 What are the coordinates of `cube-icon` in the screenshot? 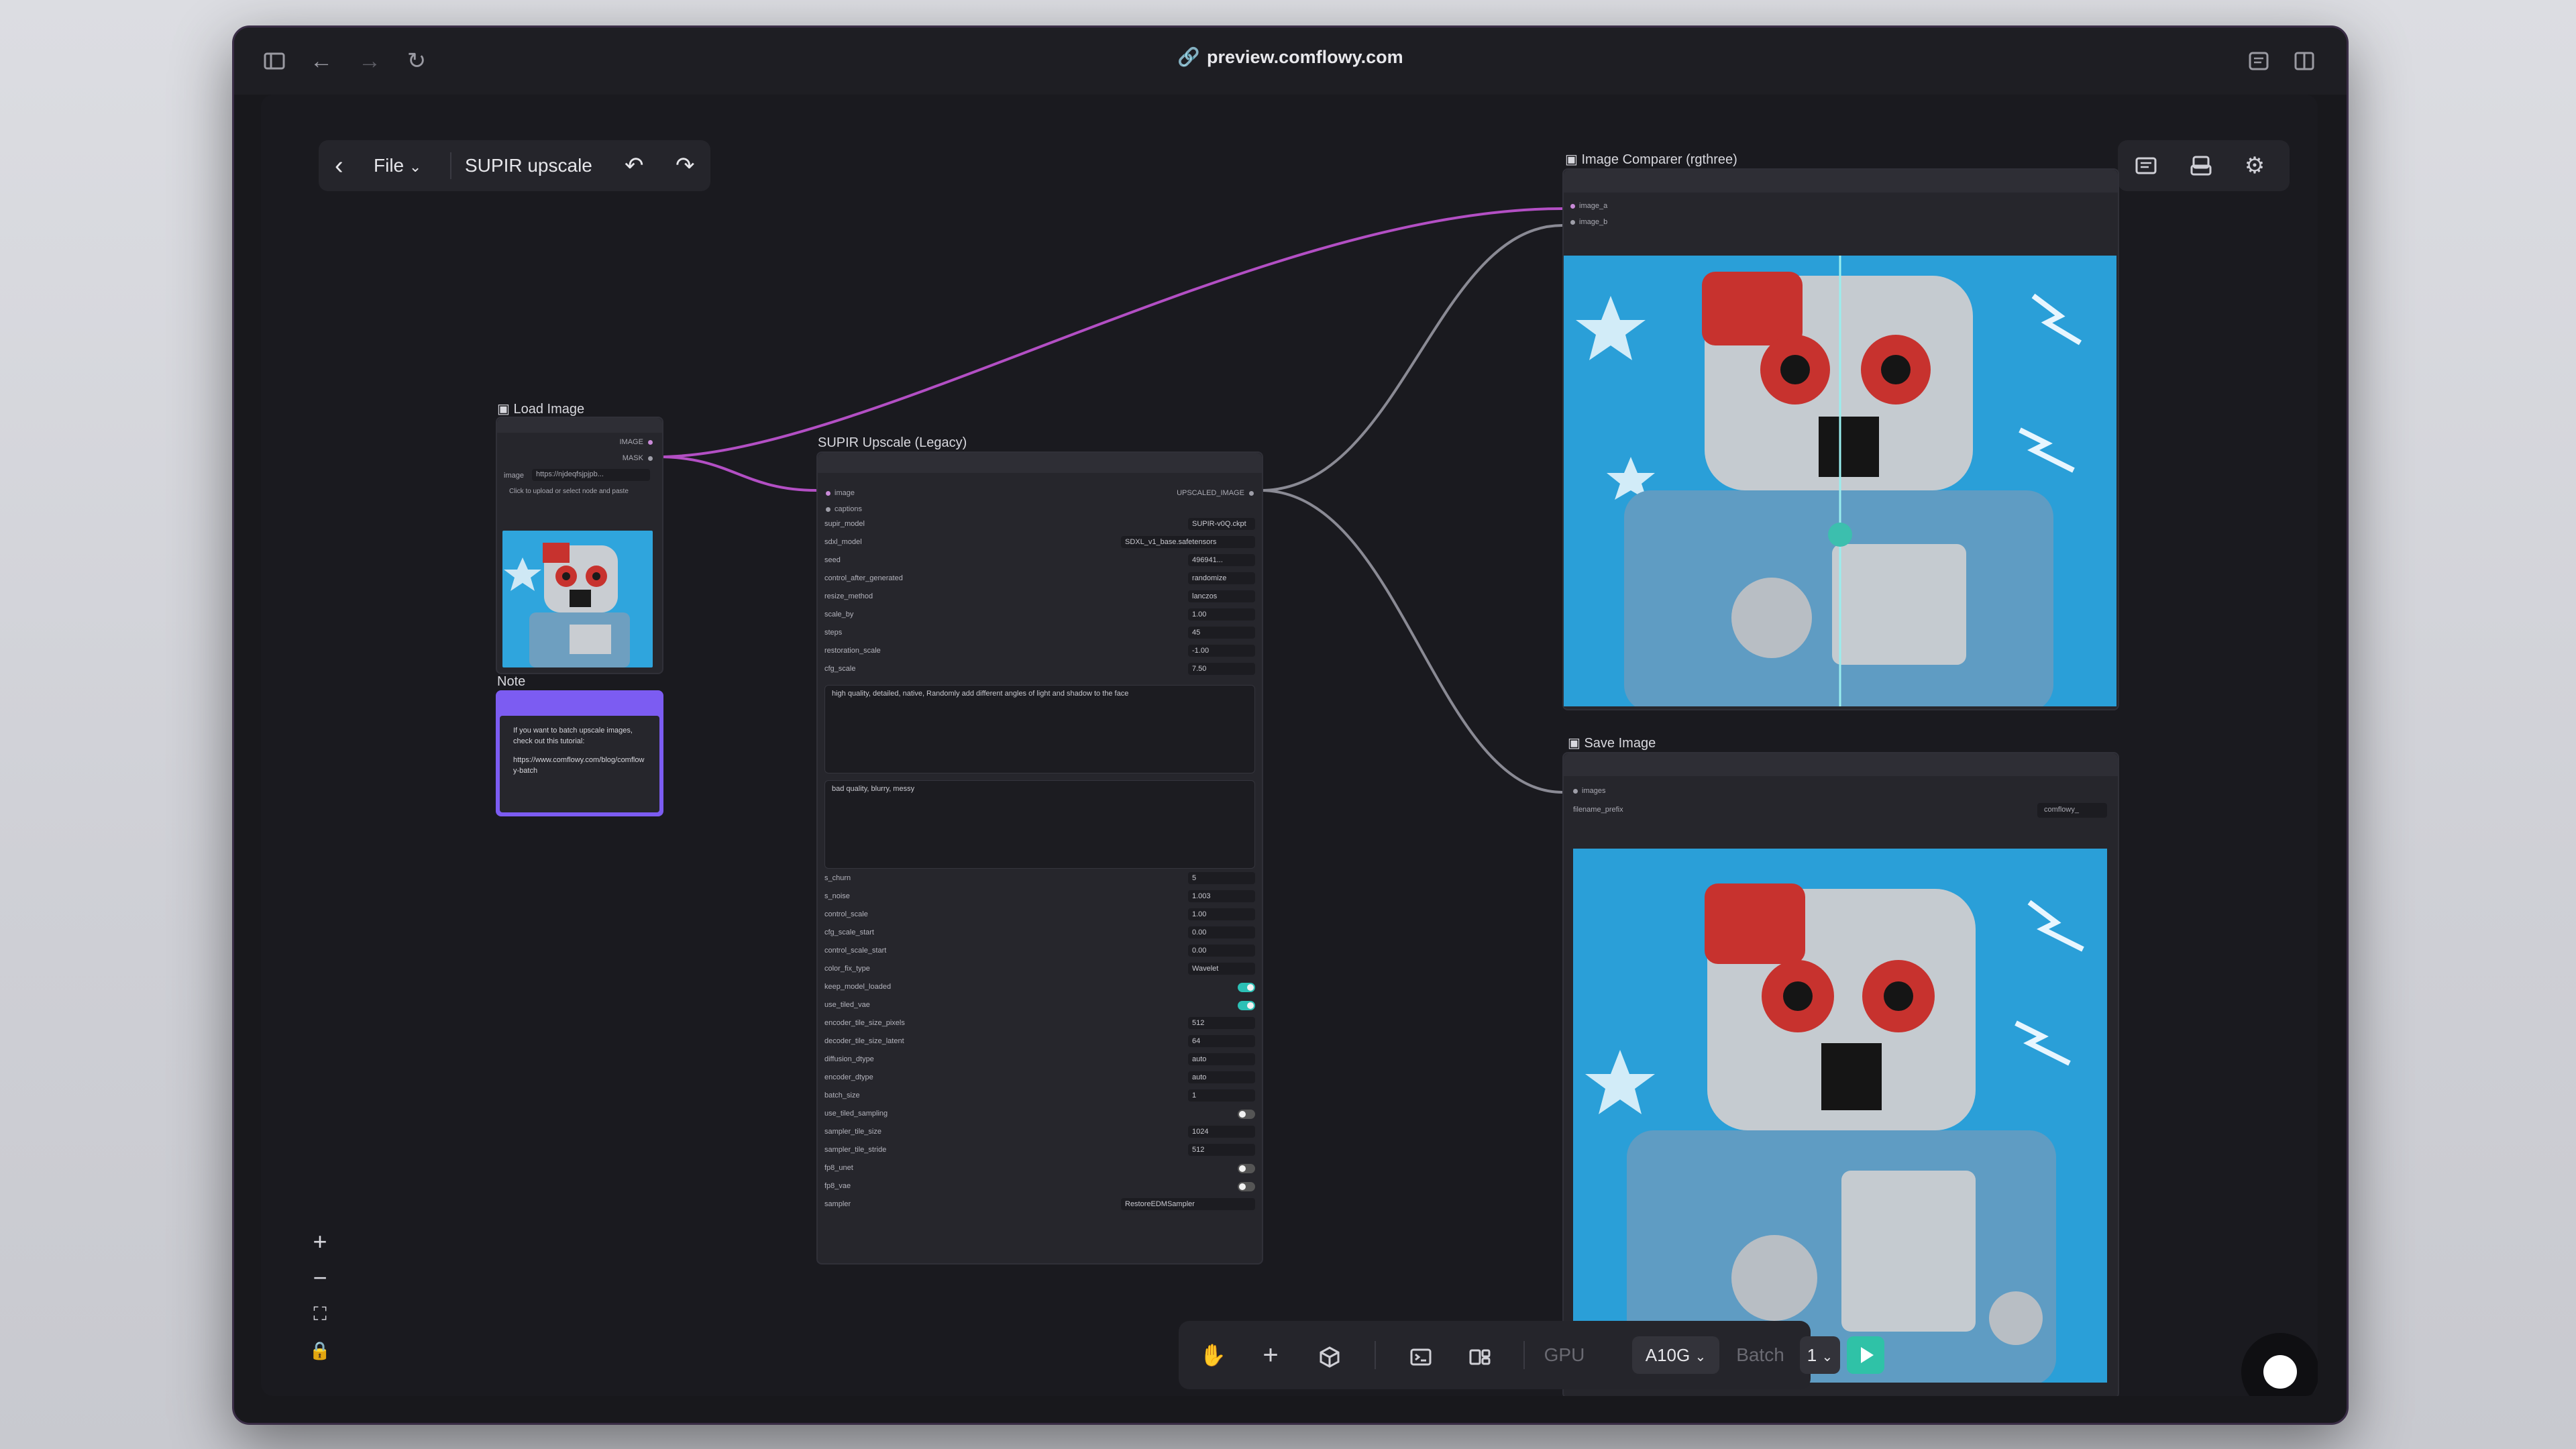 It's located at (1329, 1355).